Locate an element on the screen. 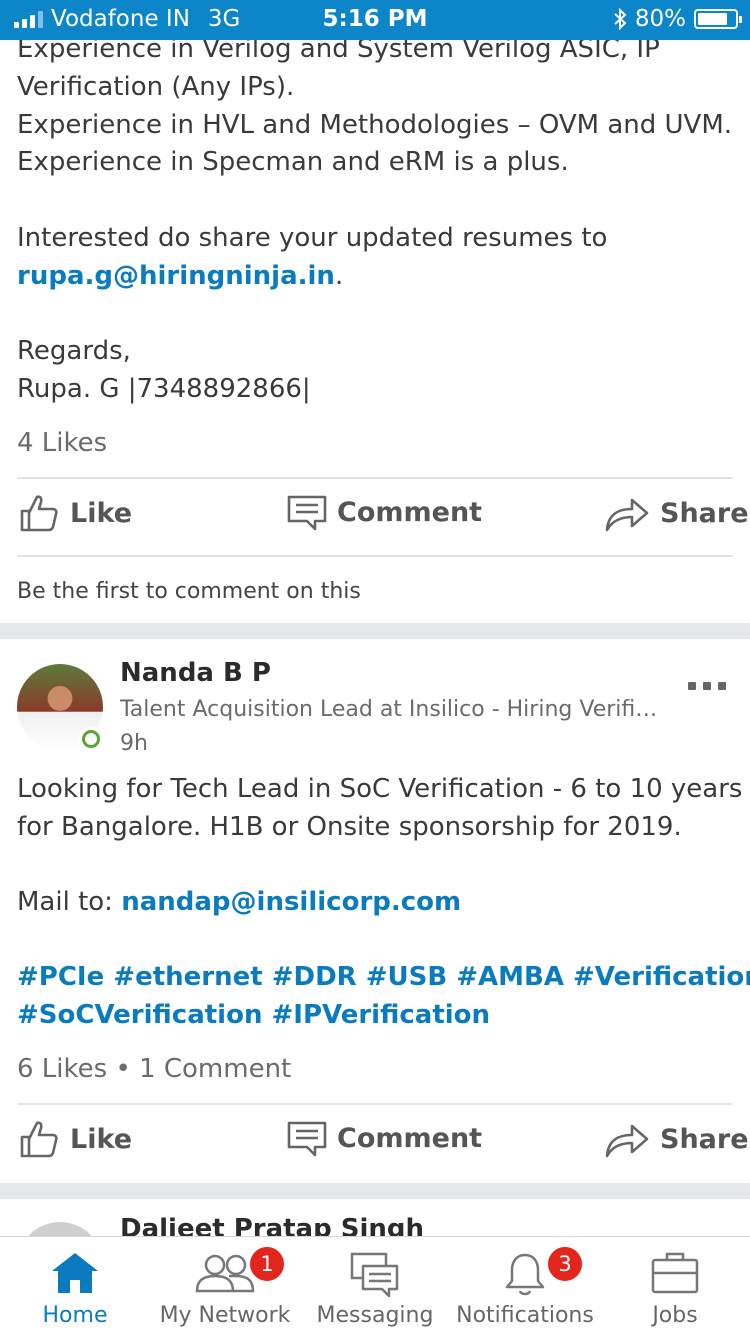  post2-social-counts: 6 Likes • 1 Comment is located at coordinates (154, 1069).